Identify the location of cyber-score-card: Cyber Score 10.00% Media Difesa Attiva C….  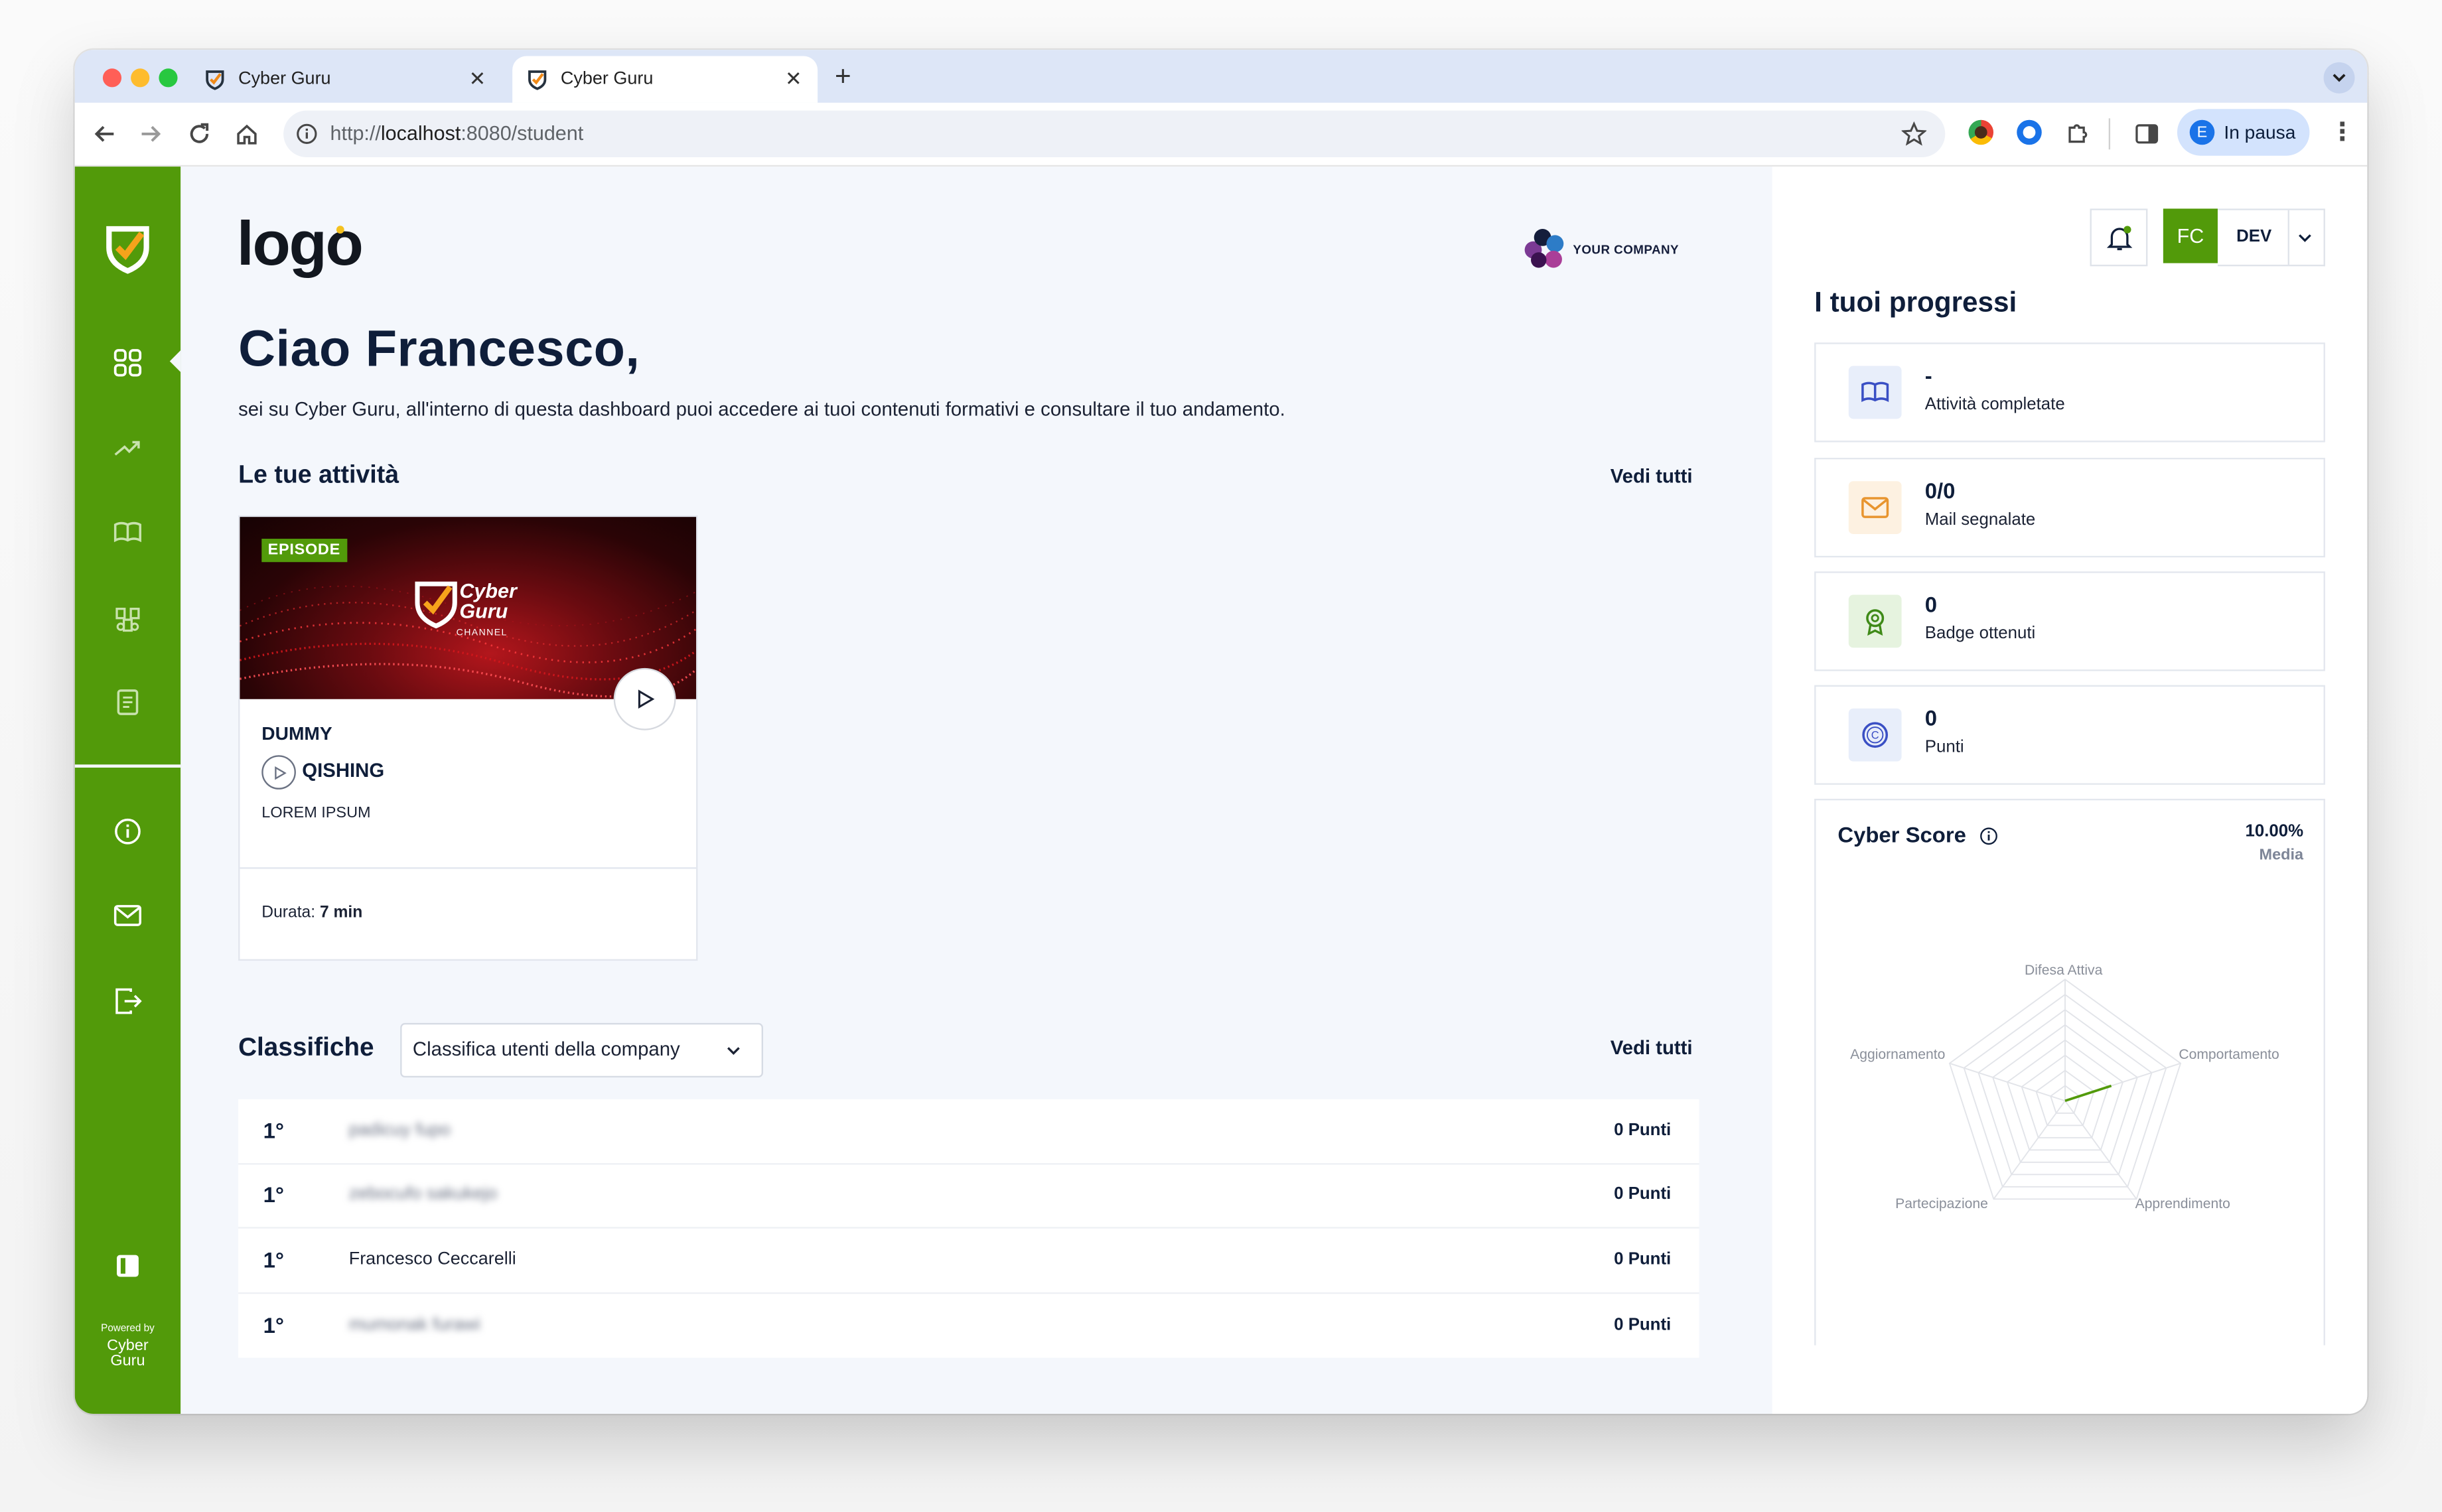
(2069, 1071).